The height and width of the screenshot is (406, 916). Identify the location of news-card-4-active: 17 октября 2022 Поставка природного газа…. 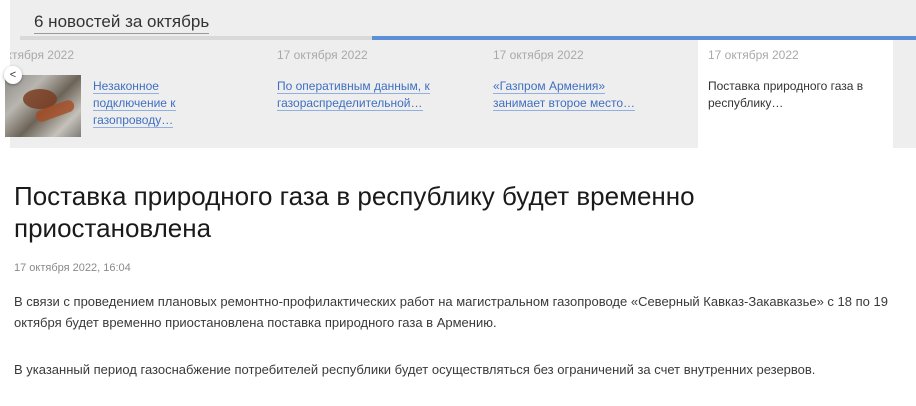
(795, 94).